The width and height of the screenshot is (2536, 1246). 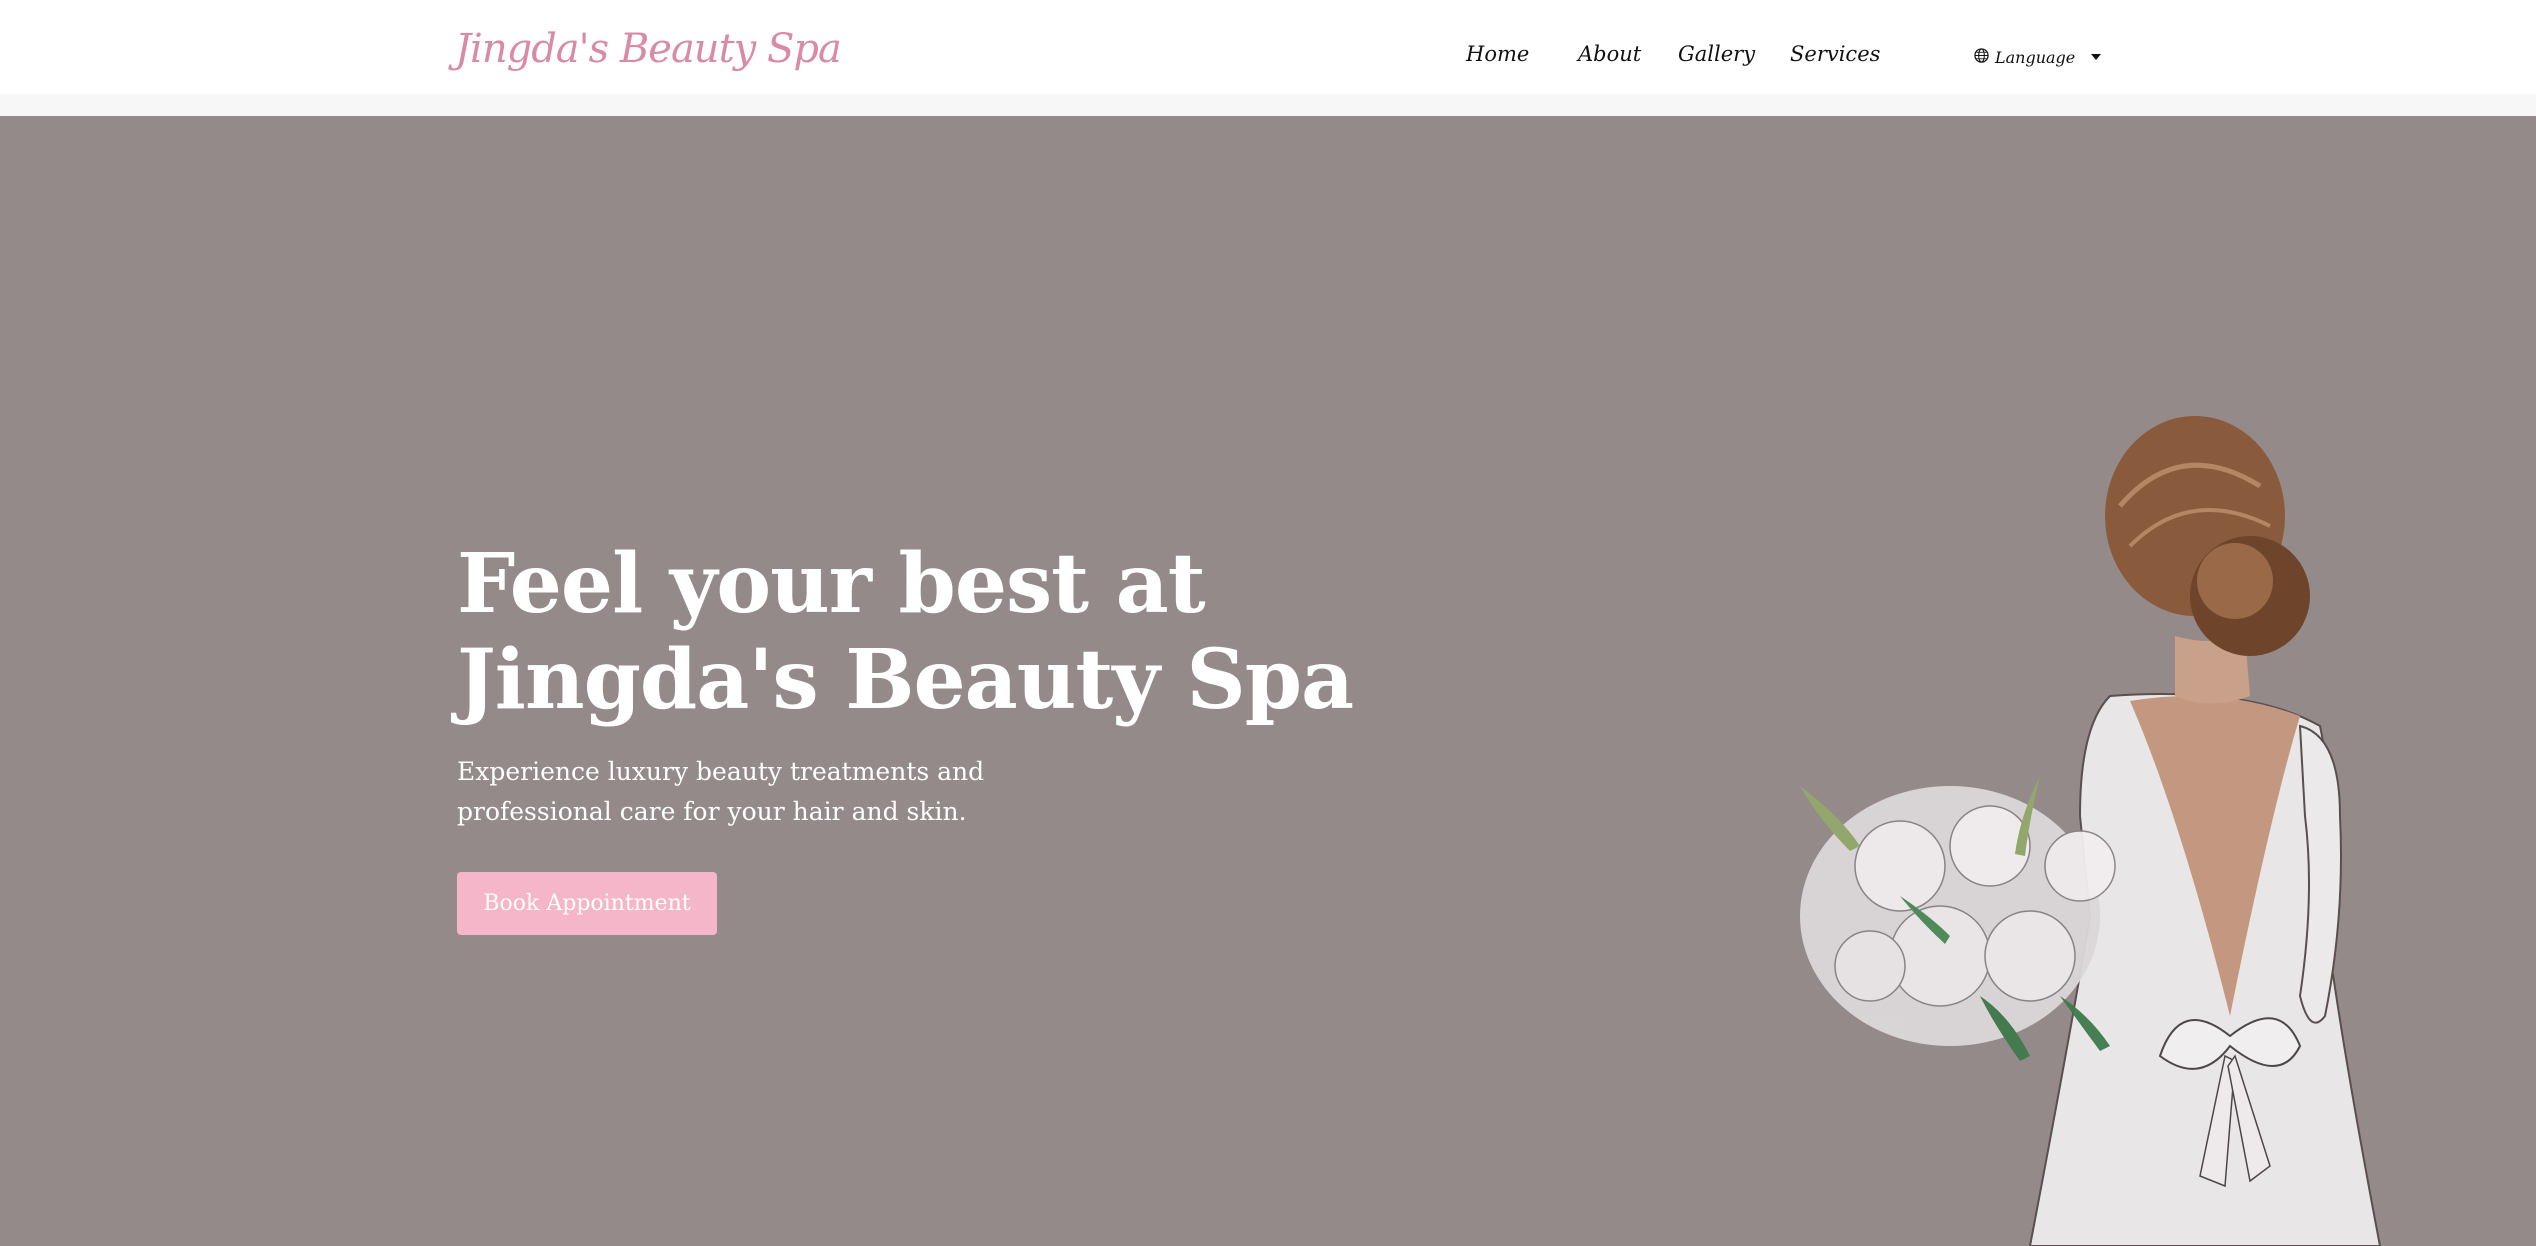 I want to click on nav-home: Home, so click(x=1497, y=54).